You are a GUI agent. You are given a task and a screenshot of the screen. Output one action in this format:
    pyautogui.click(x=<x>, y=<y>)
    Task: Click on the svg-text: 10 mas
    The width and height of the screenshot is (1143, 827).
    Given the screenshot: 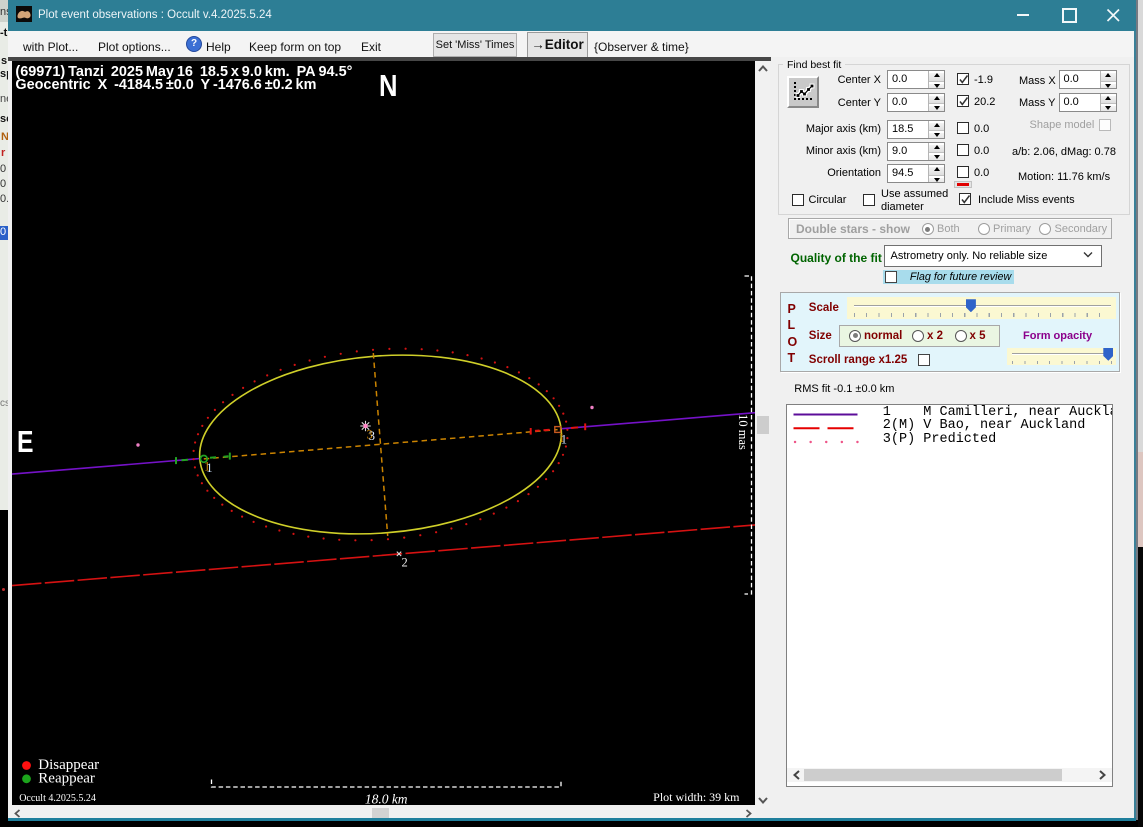 What is the action you would take?
    pyautogui.click(x=743, y=432)
    